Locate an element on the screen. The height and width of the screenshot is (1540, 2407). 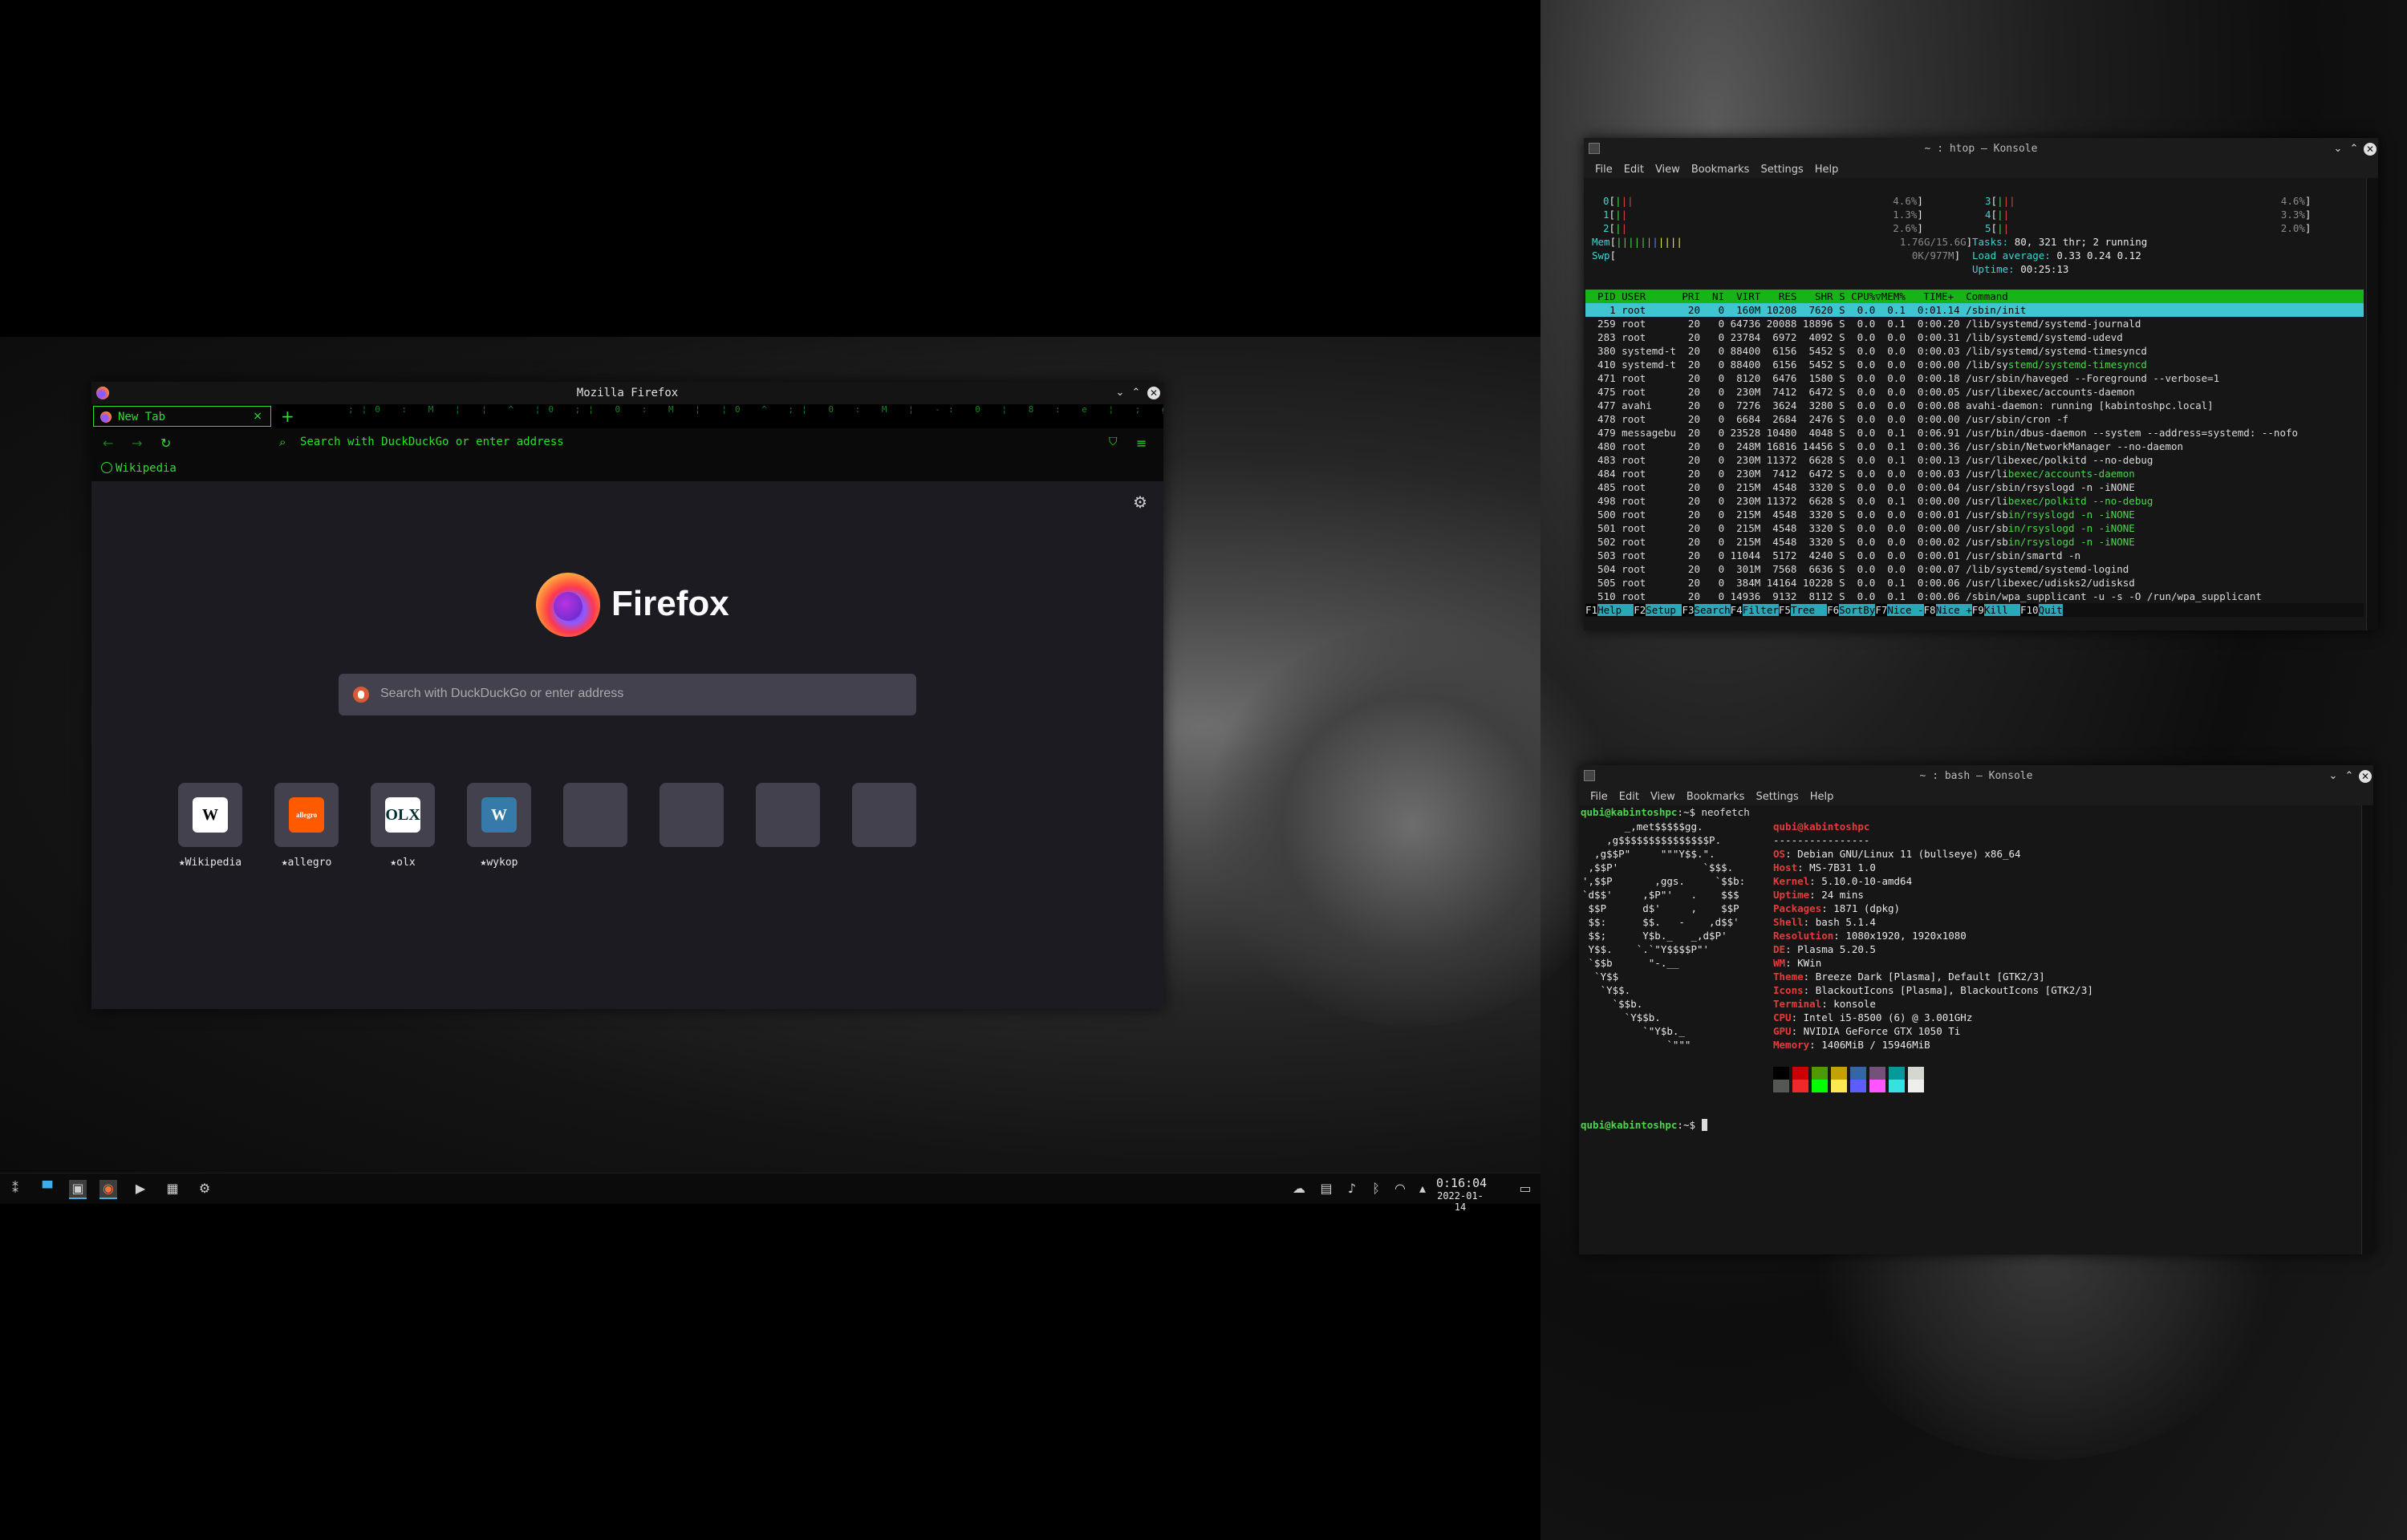
menu-settings: Settings is located at coordinates (1777, 797).